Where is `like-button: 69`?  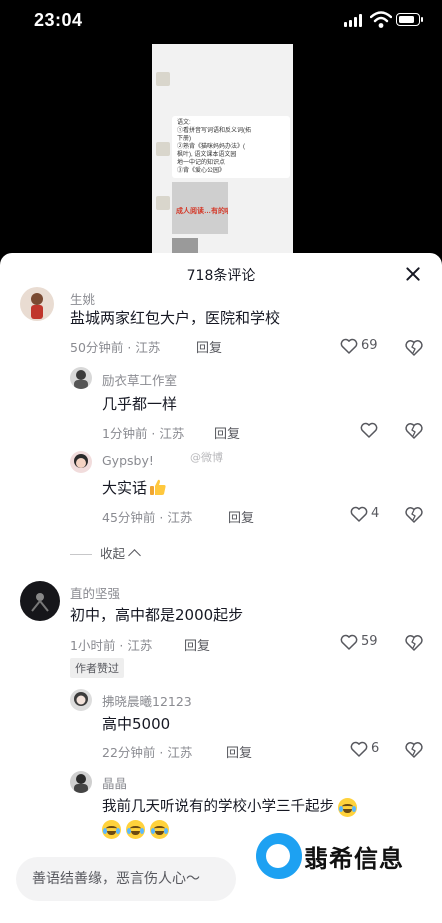 like-button: 69 is located at coordinates (366, 347).